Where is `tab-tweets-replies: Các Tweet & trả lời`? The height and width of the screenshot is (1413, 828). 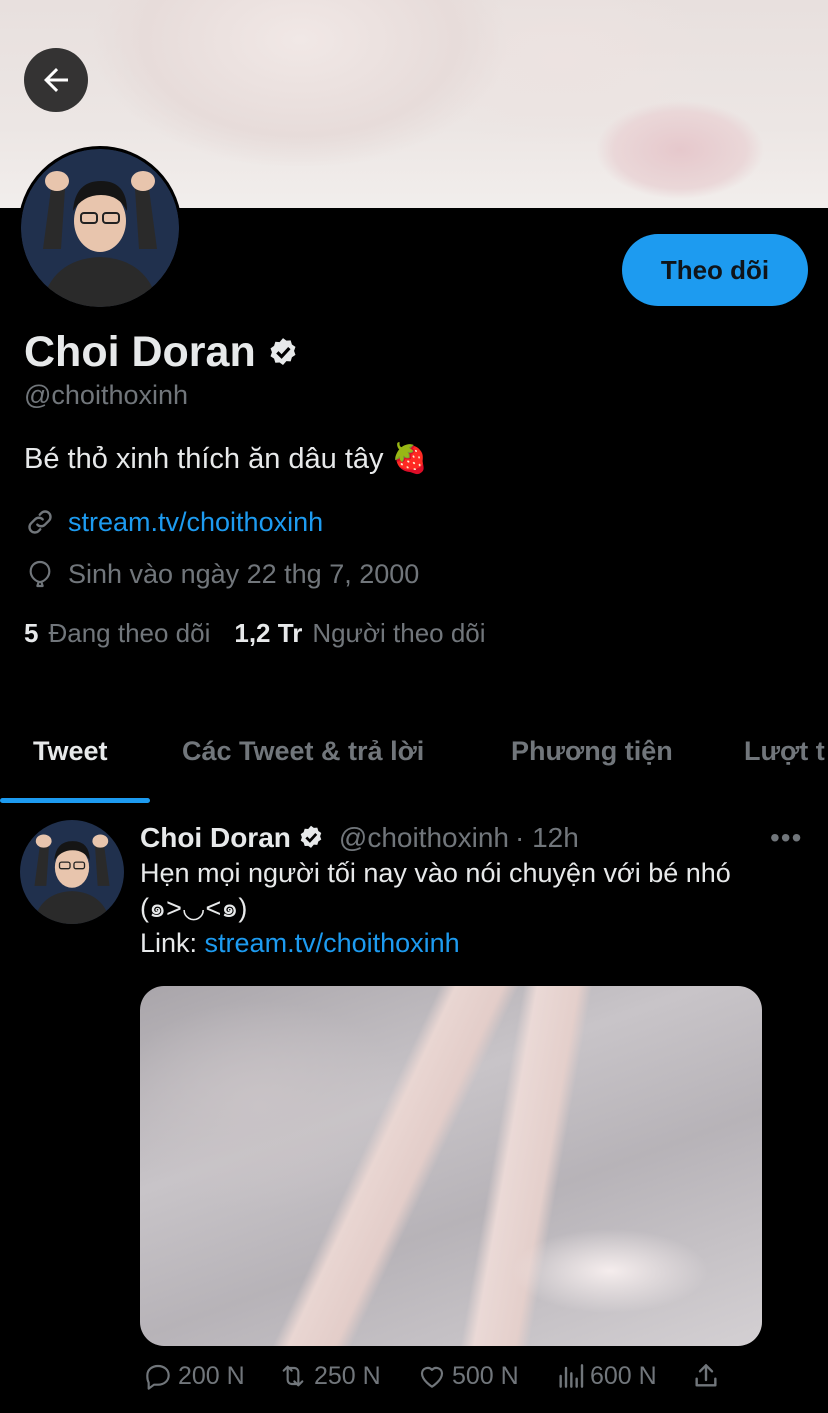 tab-tweets-replies: Các Tweet & trả lời is located at coordinates (303, 751).